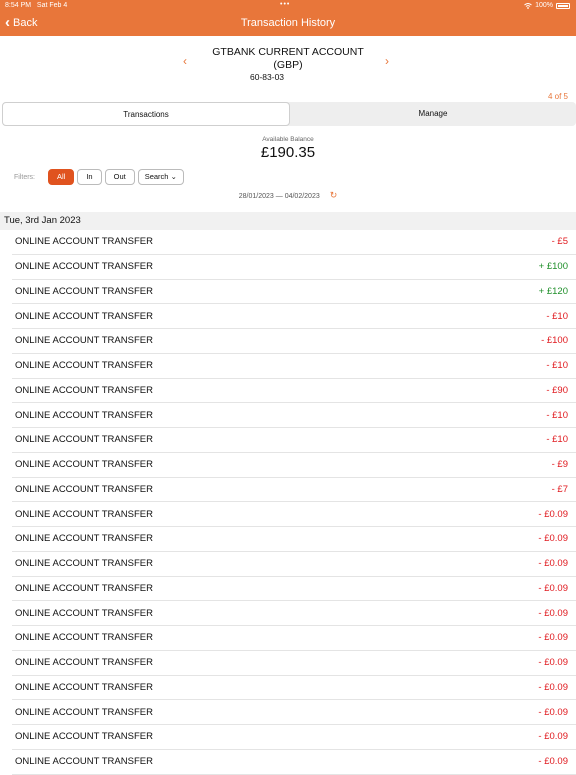  I want to click on tab-manage: Manage, so click(433, 114).